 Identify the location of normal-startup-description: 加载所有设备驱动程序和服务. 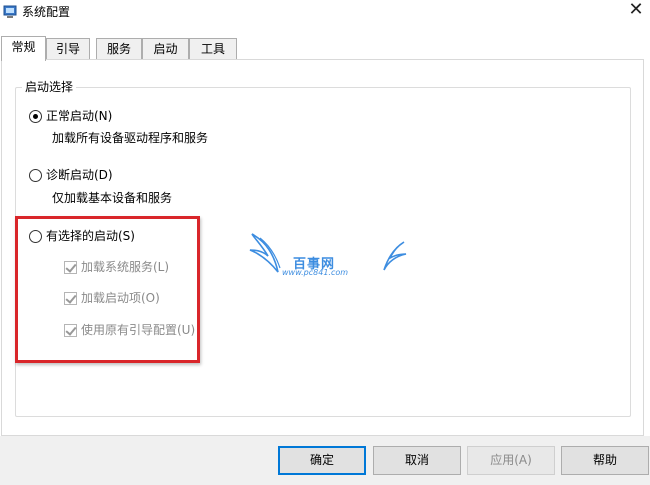
(130, 138).